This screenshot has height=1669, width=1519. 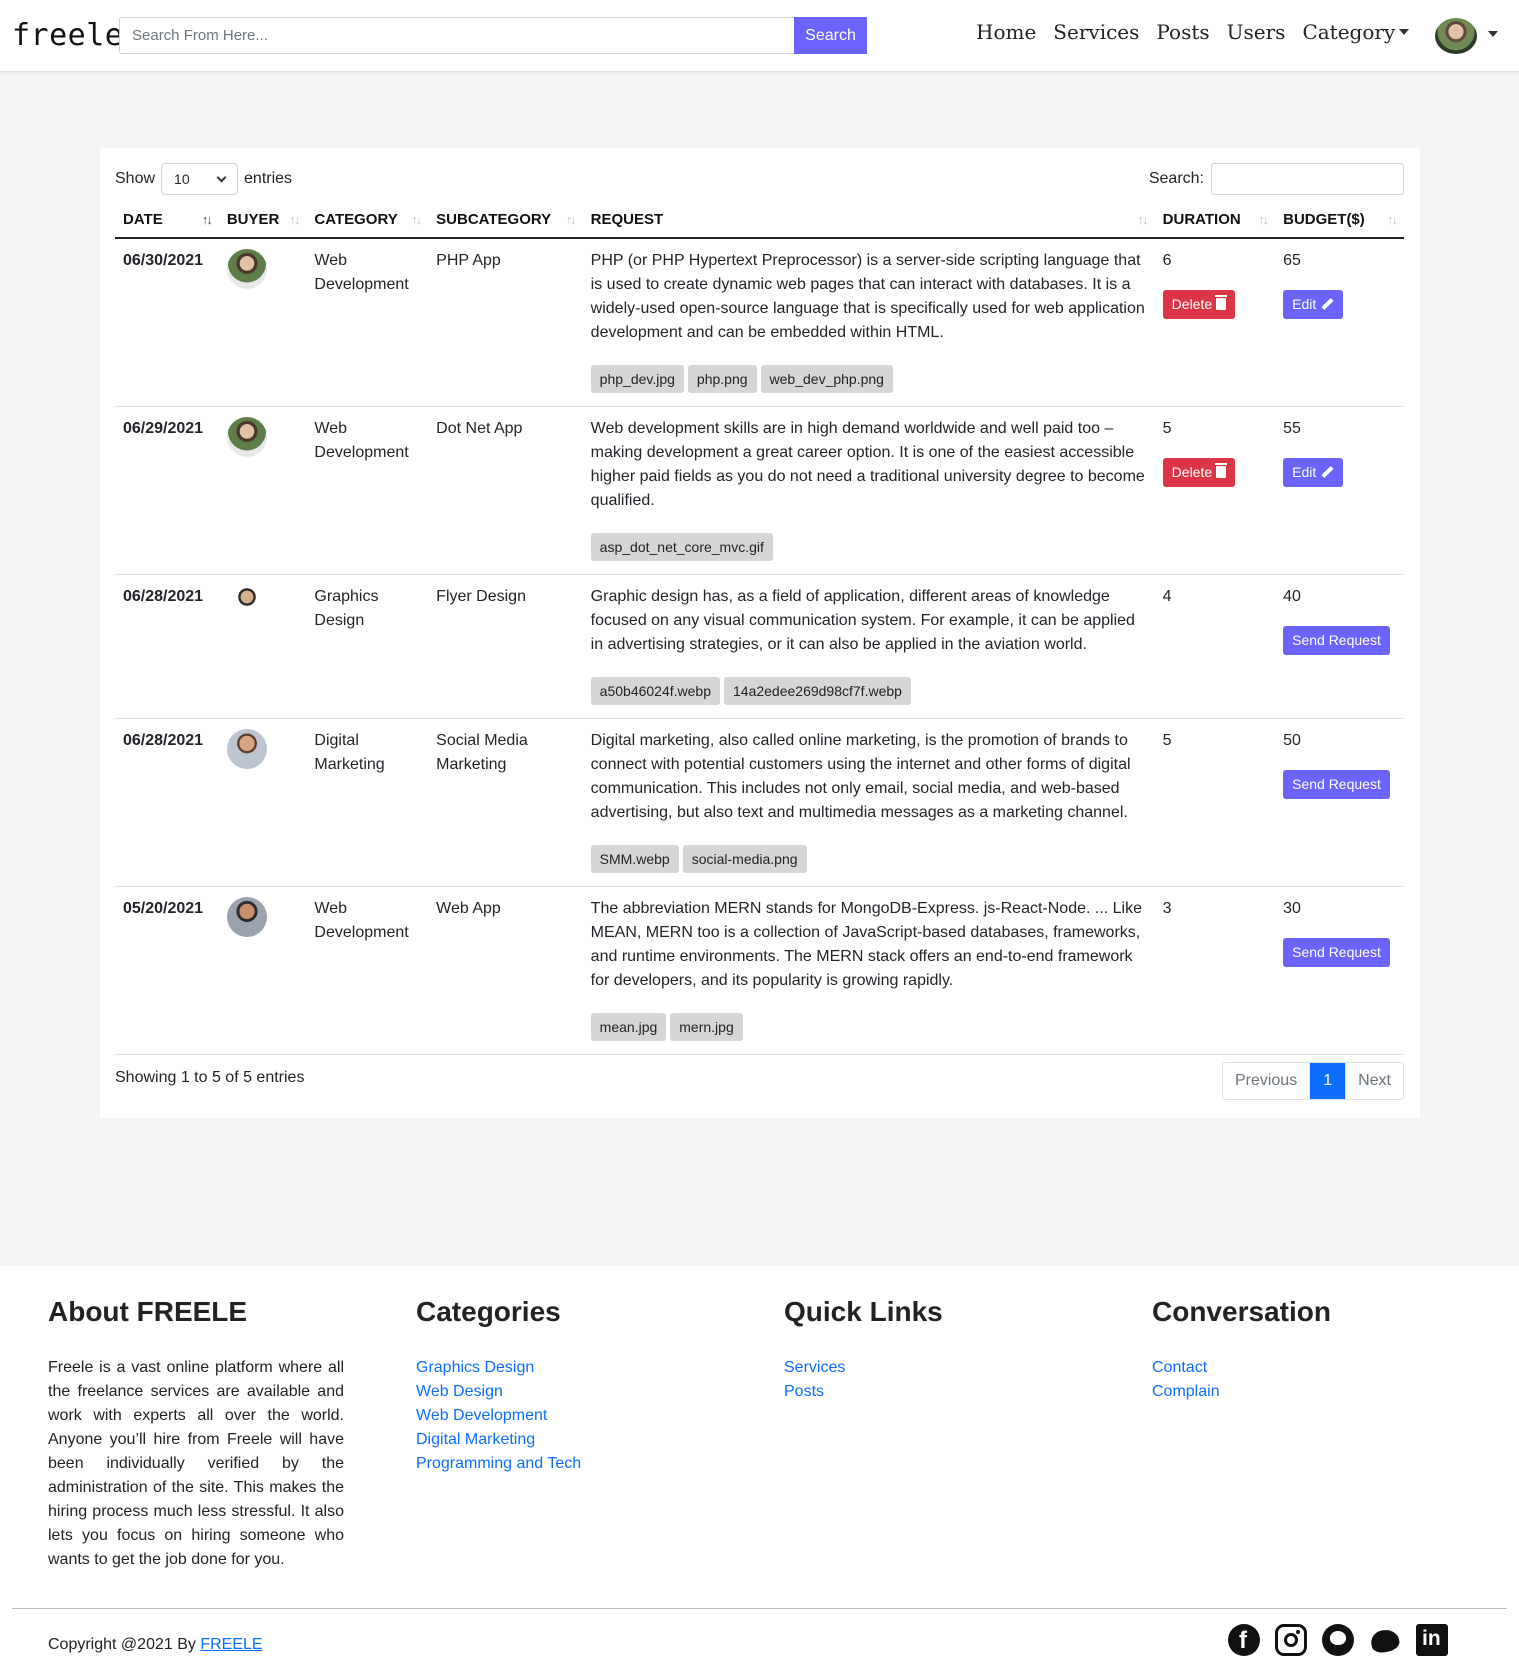 What do you see at coordinates (1215, 490) in the screenshot?
I see `cell-duration: 5 Delete` at bounding box center [1215, 490].